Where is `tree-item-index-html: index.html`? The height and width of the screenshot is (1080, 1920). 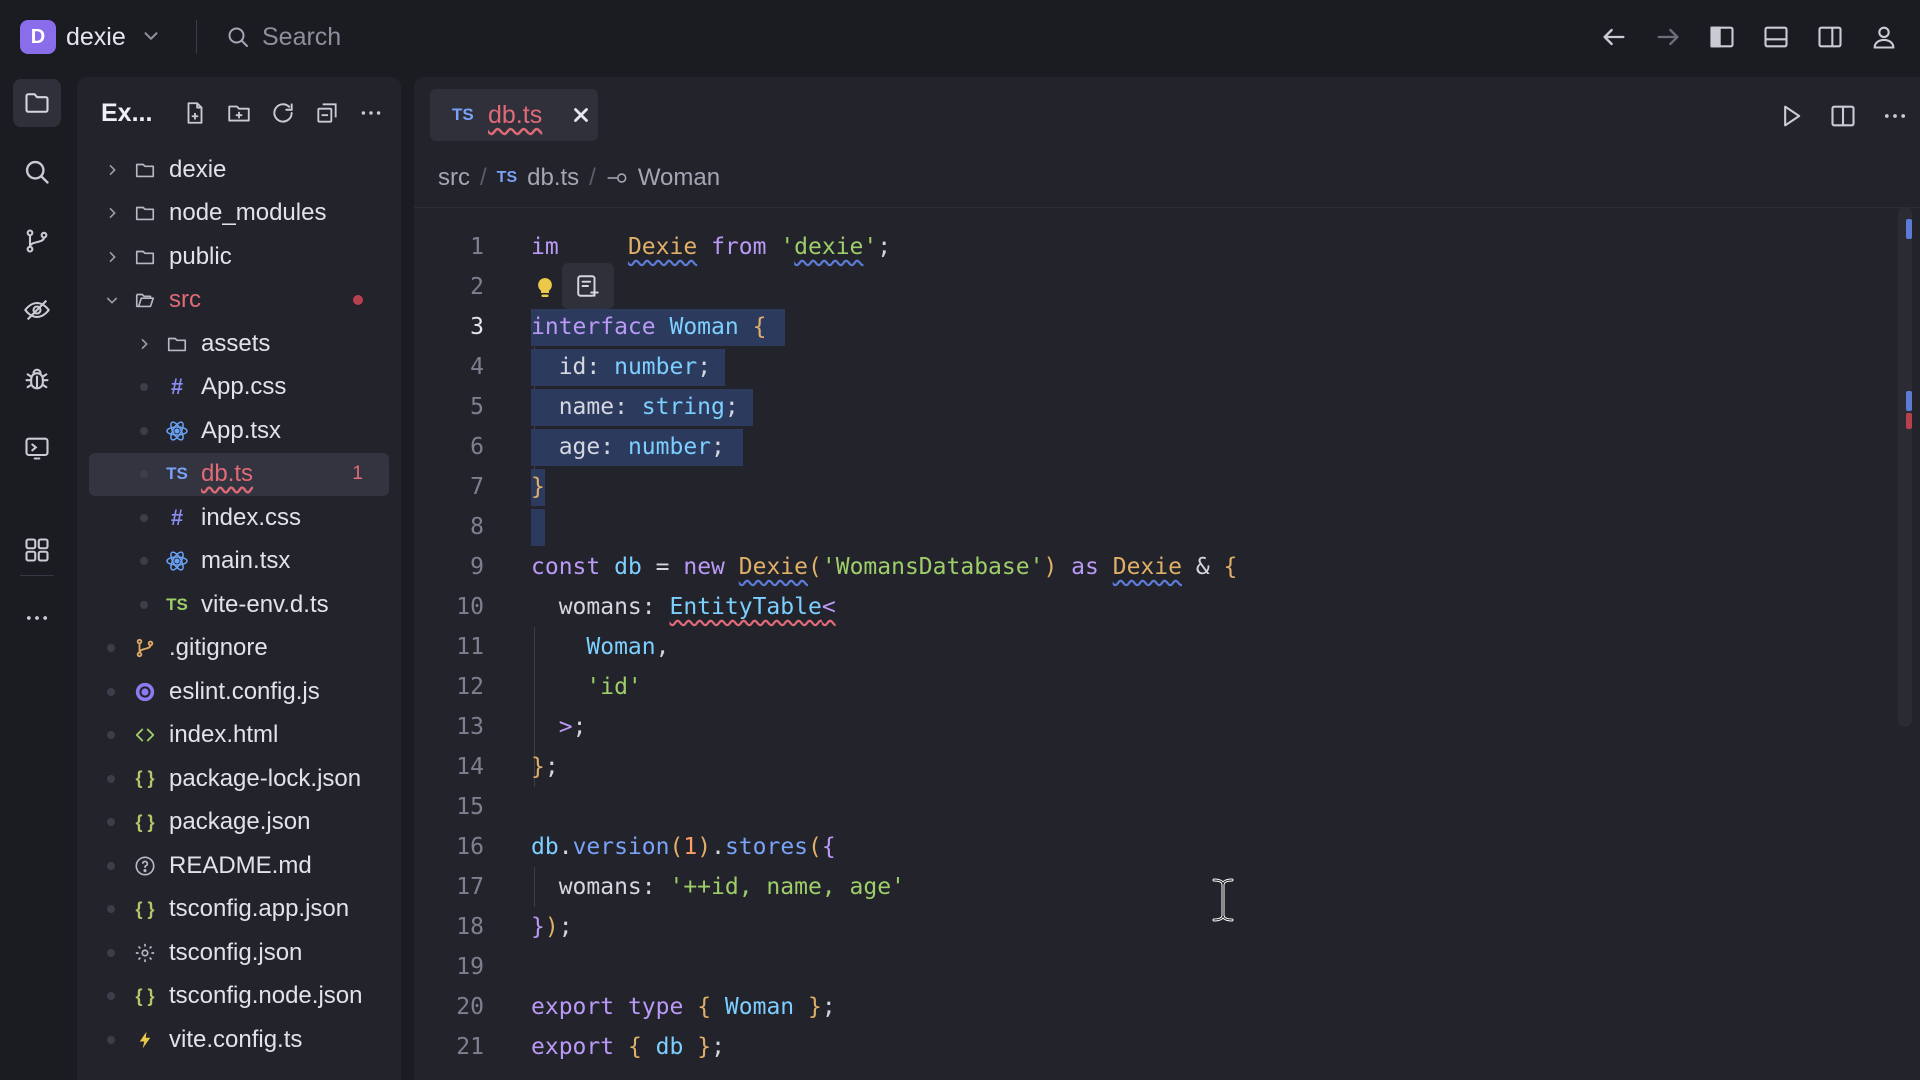 tree-item-index-html: index.html is located at coordinates (239, 736).